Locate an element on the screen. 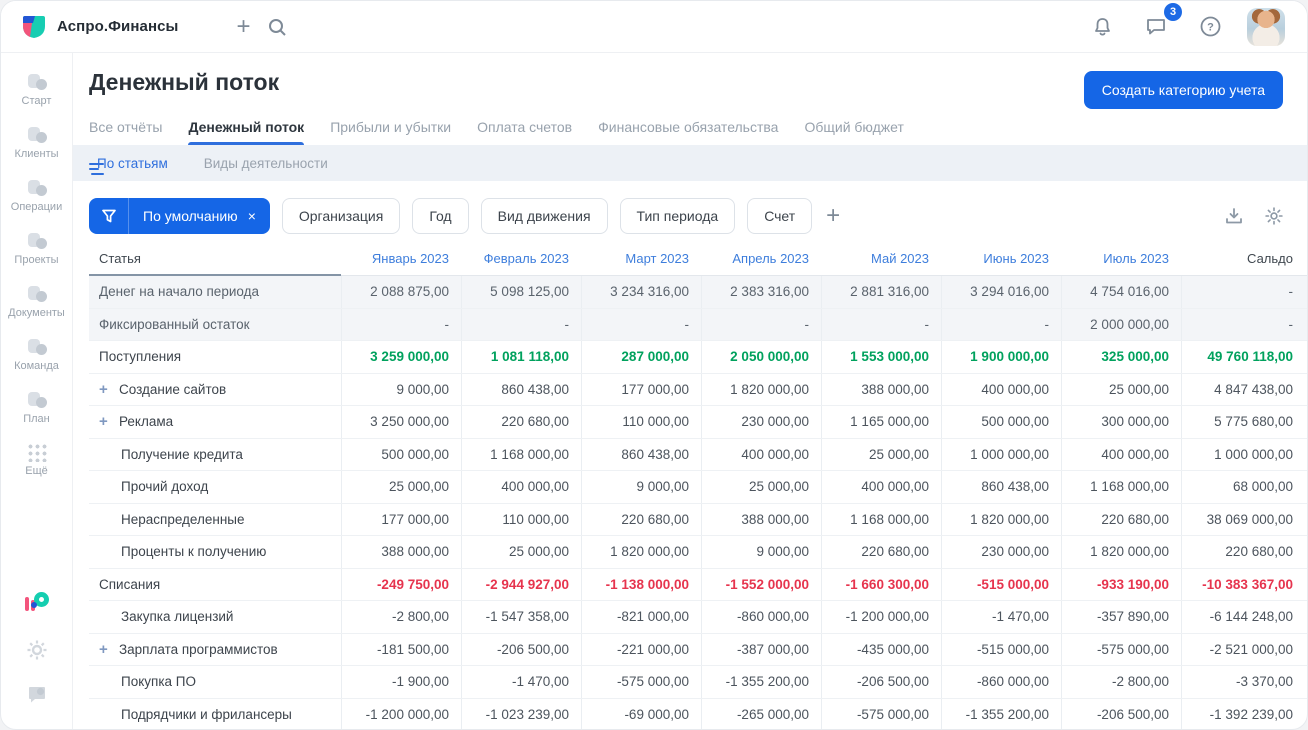  help-icon: ? is located at coordinates (1210, 27).